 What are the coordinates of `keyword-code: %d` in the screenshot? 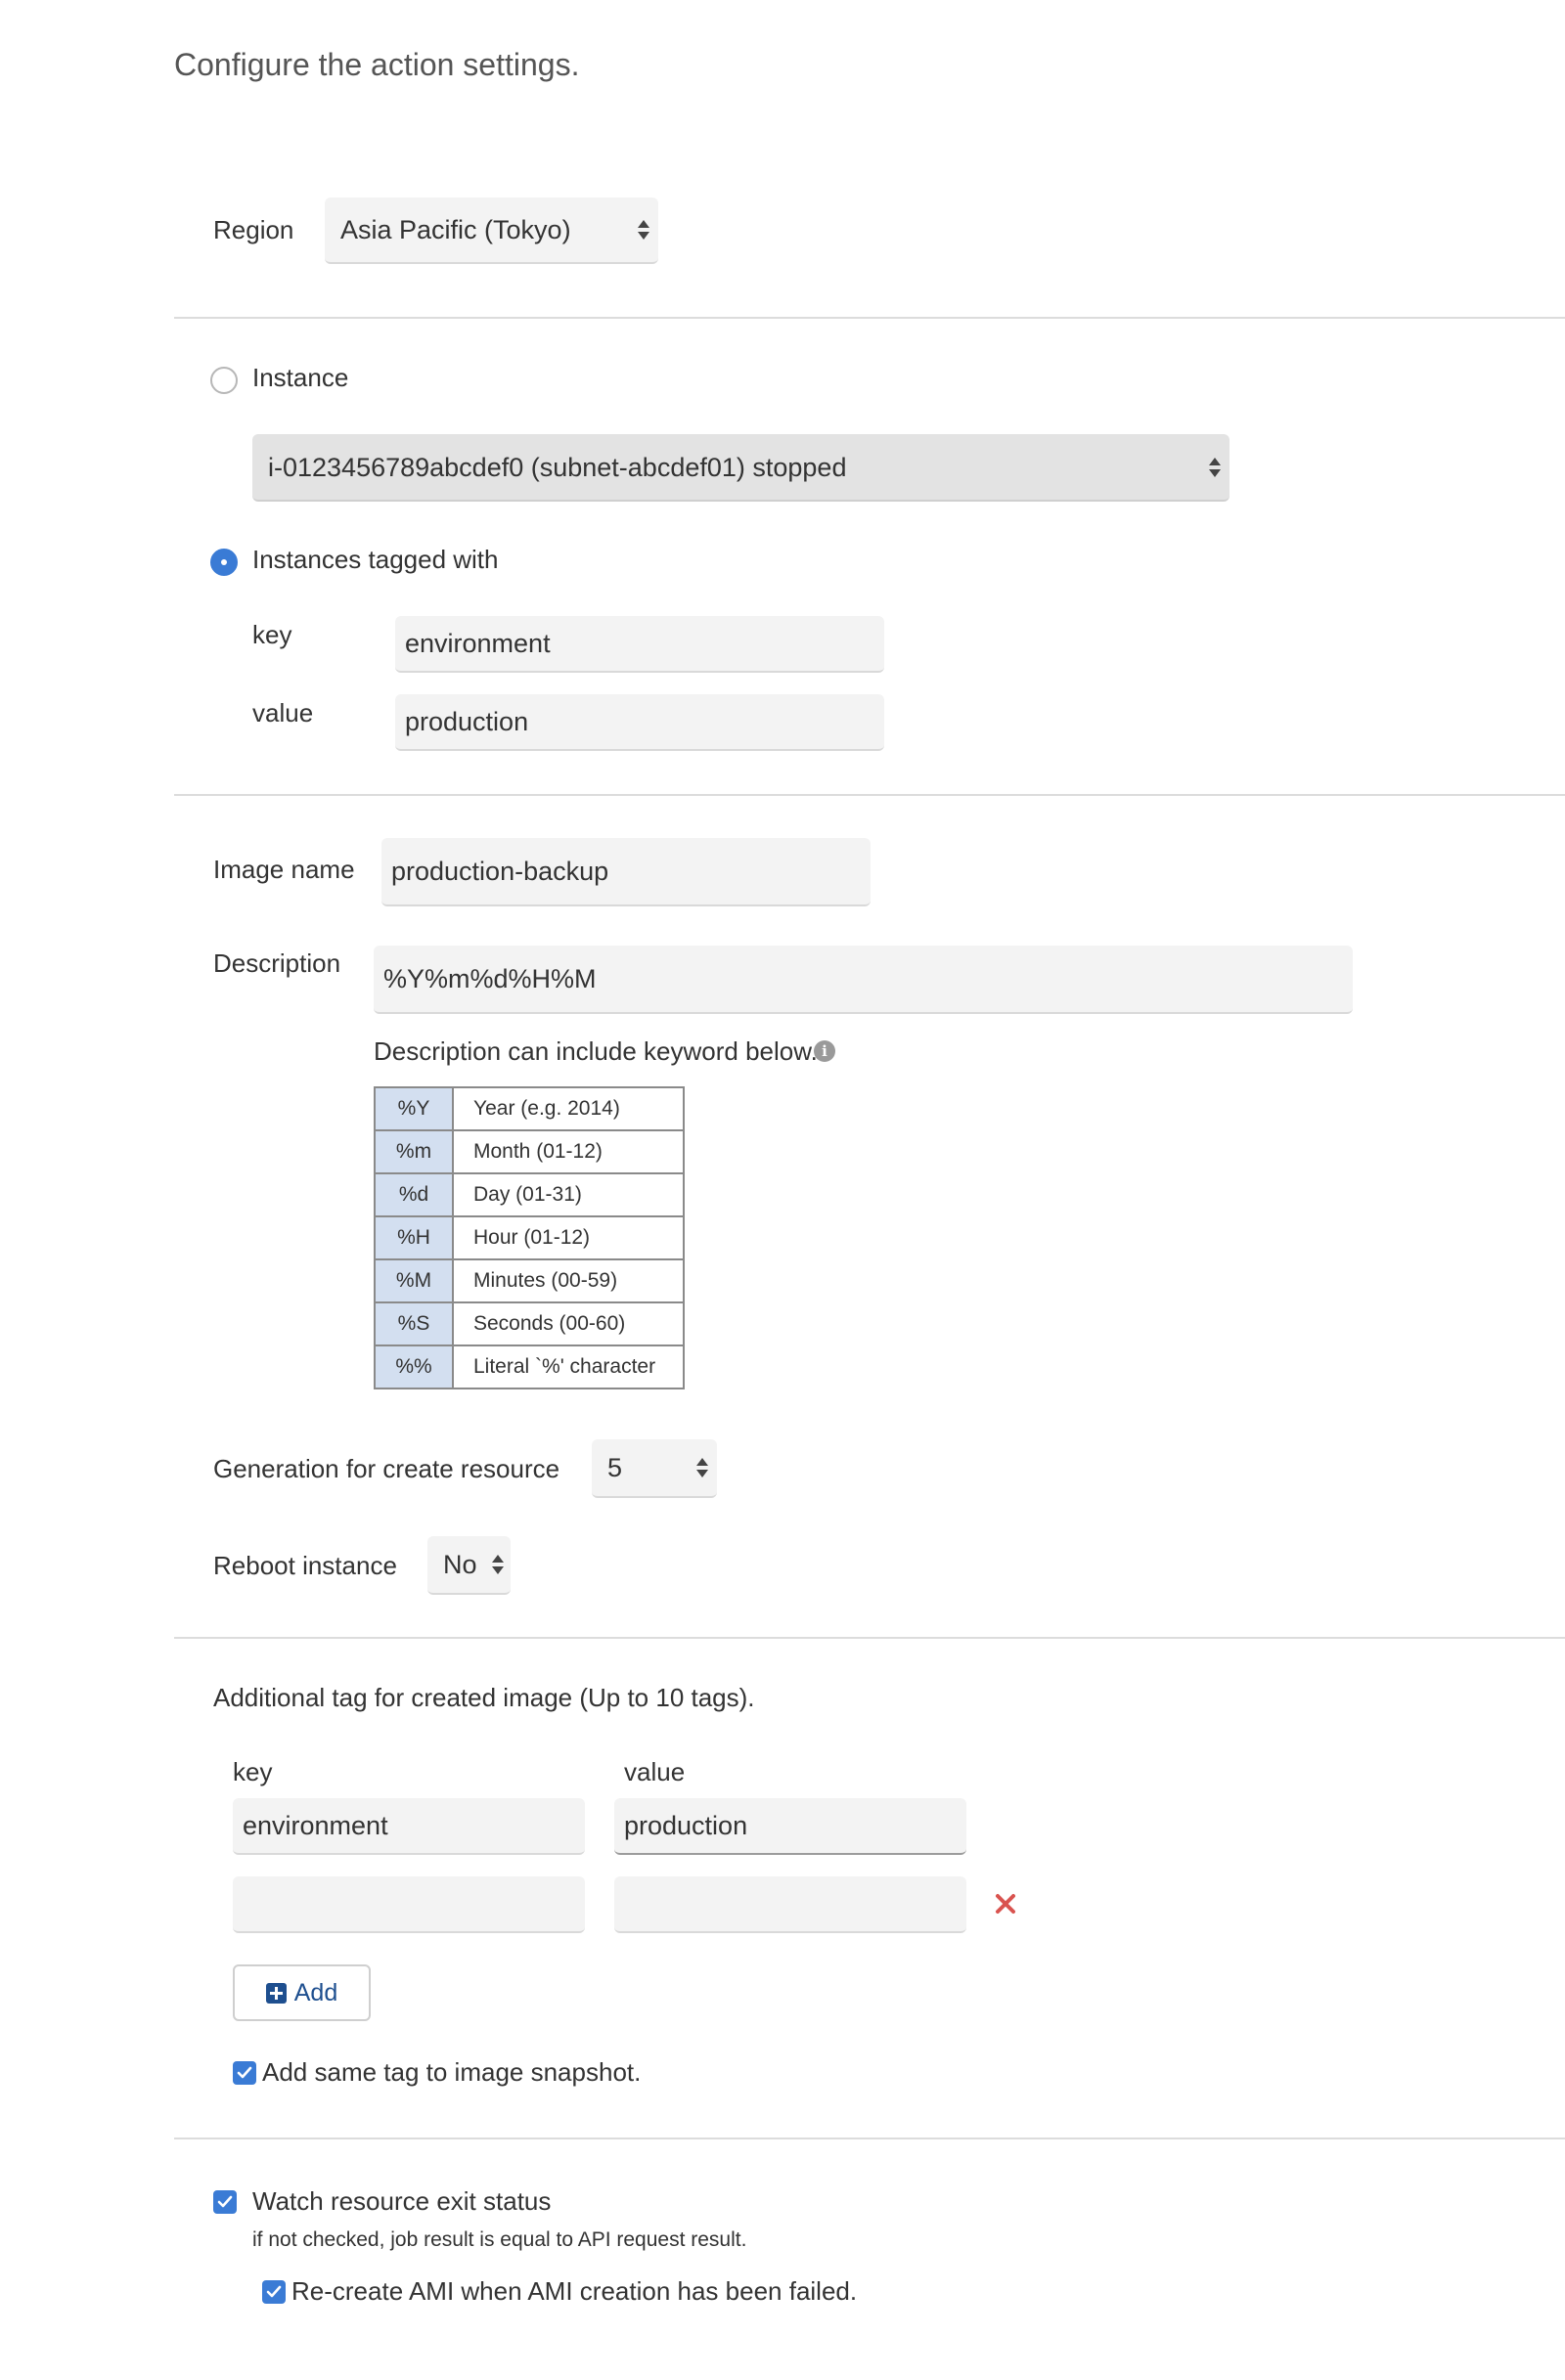 It's located at (414, 1194).